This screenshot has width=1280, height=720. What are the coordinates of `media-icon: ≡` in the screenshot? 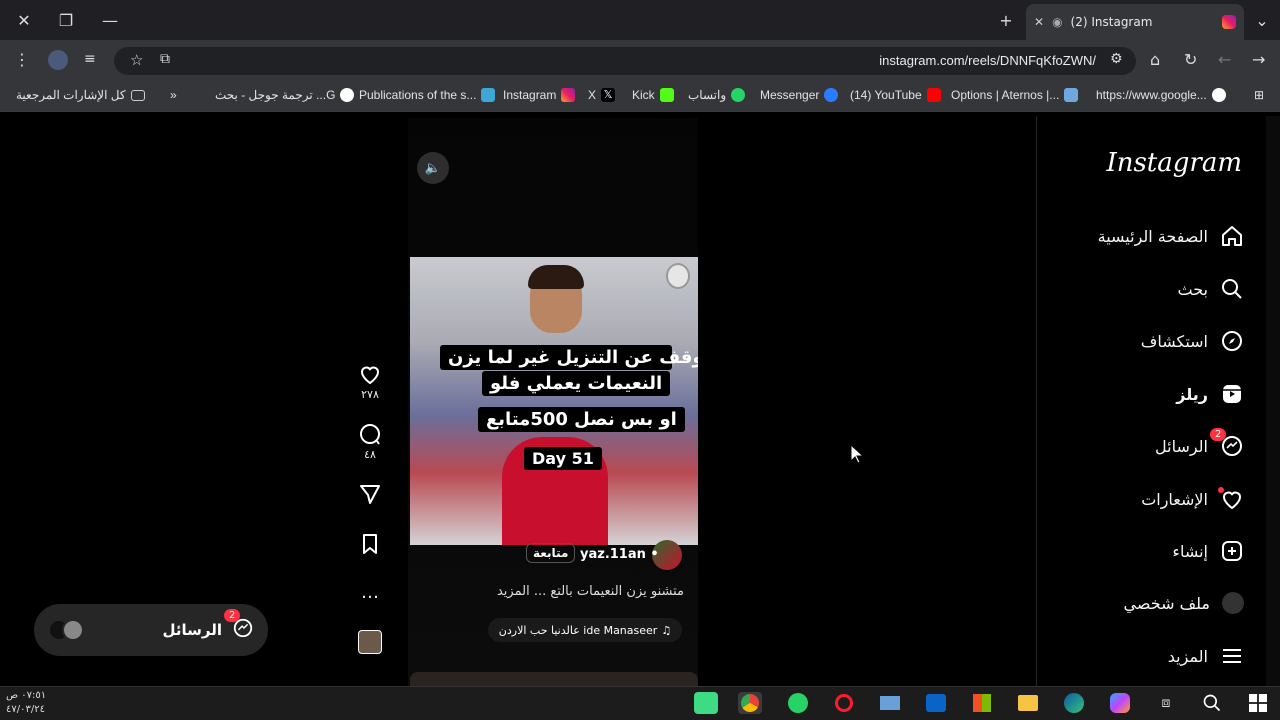 It's located at (90, 59).